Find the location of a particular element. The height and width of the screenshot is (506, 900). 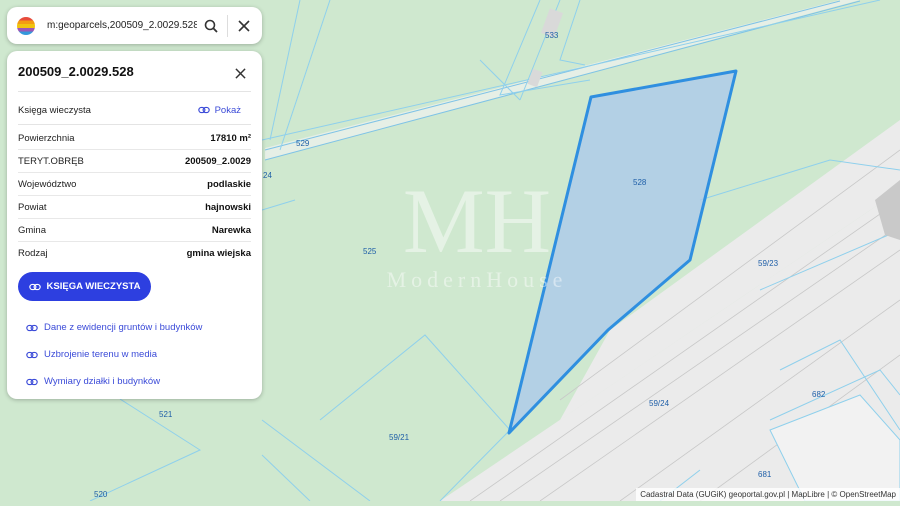

close-panel-button is located at coordinates (240, 73).